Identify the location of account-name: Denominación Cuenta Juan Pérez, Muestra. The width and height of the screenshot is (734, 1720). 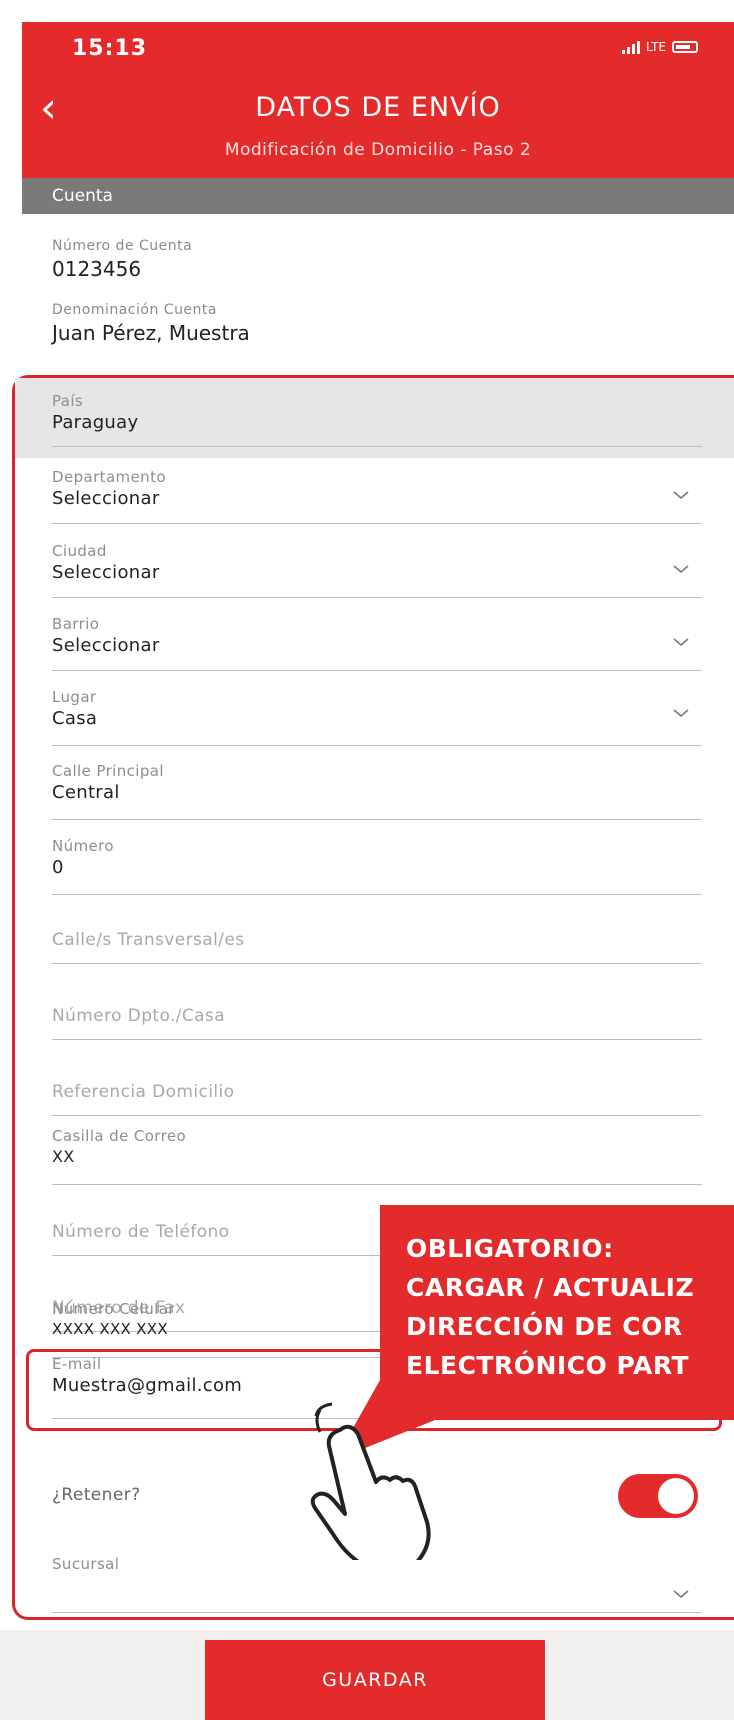
(151, 323).